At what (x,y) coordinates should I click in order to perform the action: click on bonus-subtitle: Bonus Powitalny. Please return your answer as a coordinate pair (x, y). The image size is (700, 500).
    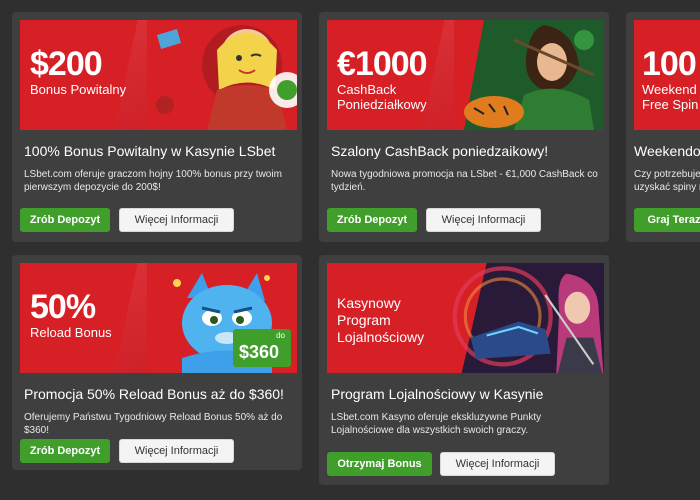
    Looking at the image, I should click on (78, 89).